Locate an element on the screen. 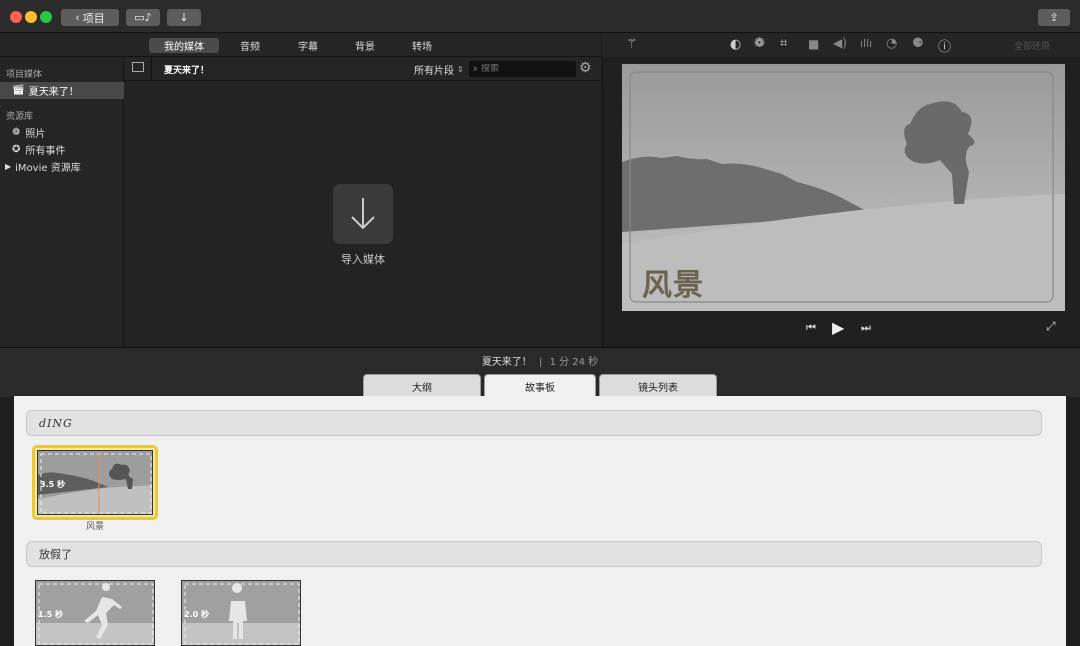  gear-icon: ⚙ is located at coordinates (585, 68).